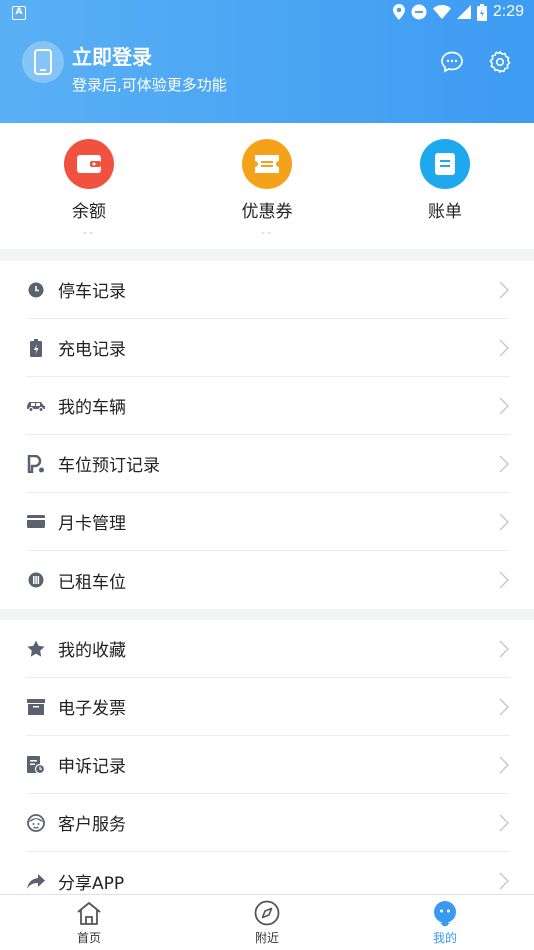 The width and height of the screenshot is (534, 950). What do you see at coordinates (36, 765) in the screenshot?
I see `appeal-icon` at bounding box center [36, 765].